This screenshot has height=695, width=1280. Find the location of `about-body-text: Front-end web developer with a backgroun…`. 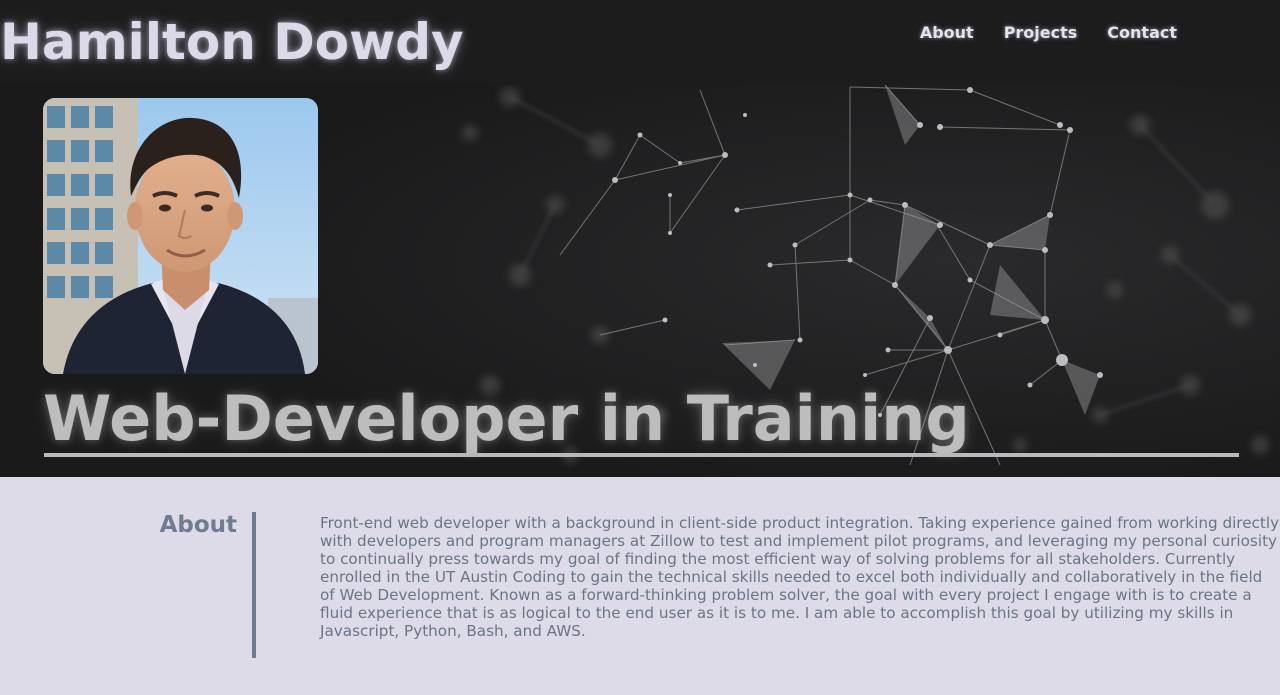

about-body-text: Front-end web developer with a backgroun… is located at coordinates (800, 577).